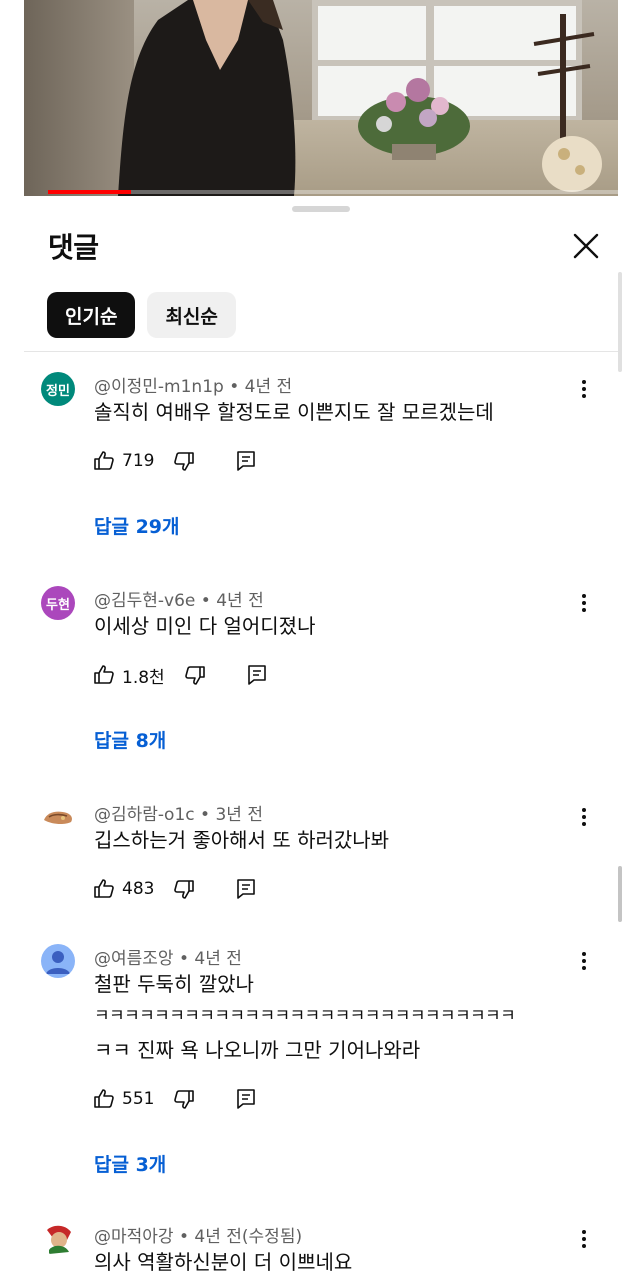 This screenshot has width=640, height=1280. I want to click on comment-text: 이세상 미인 다 얼어디졌나, so click(205, 626).